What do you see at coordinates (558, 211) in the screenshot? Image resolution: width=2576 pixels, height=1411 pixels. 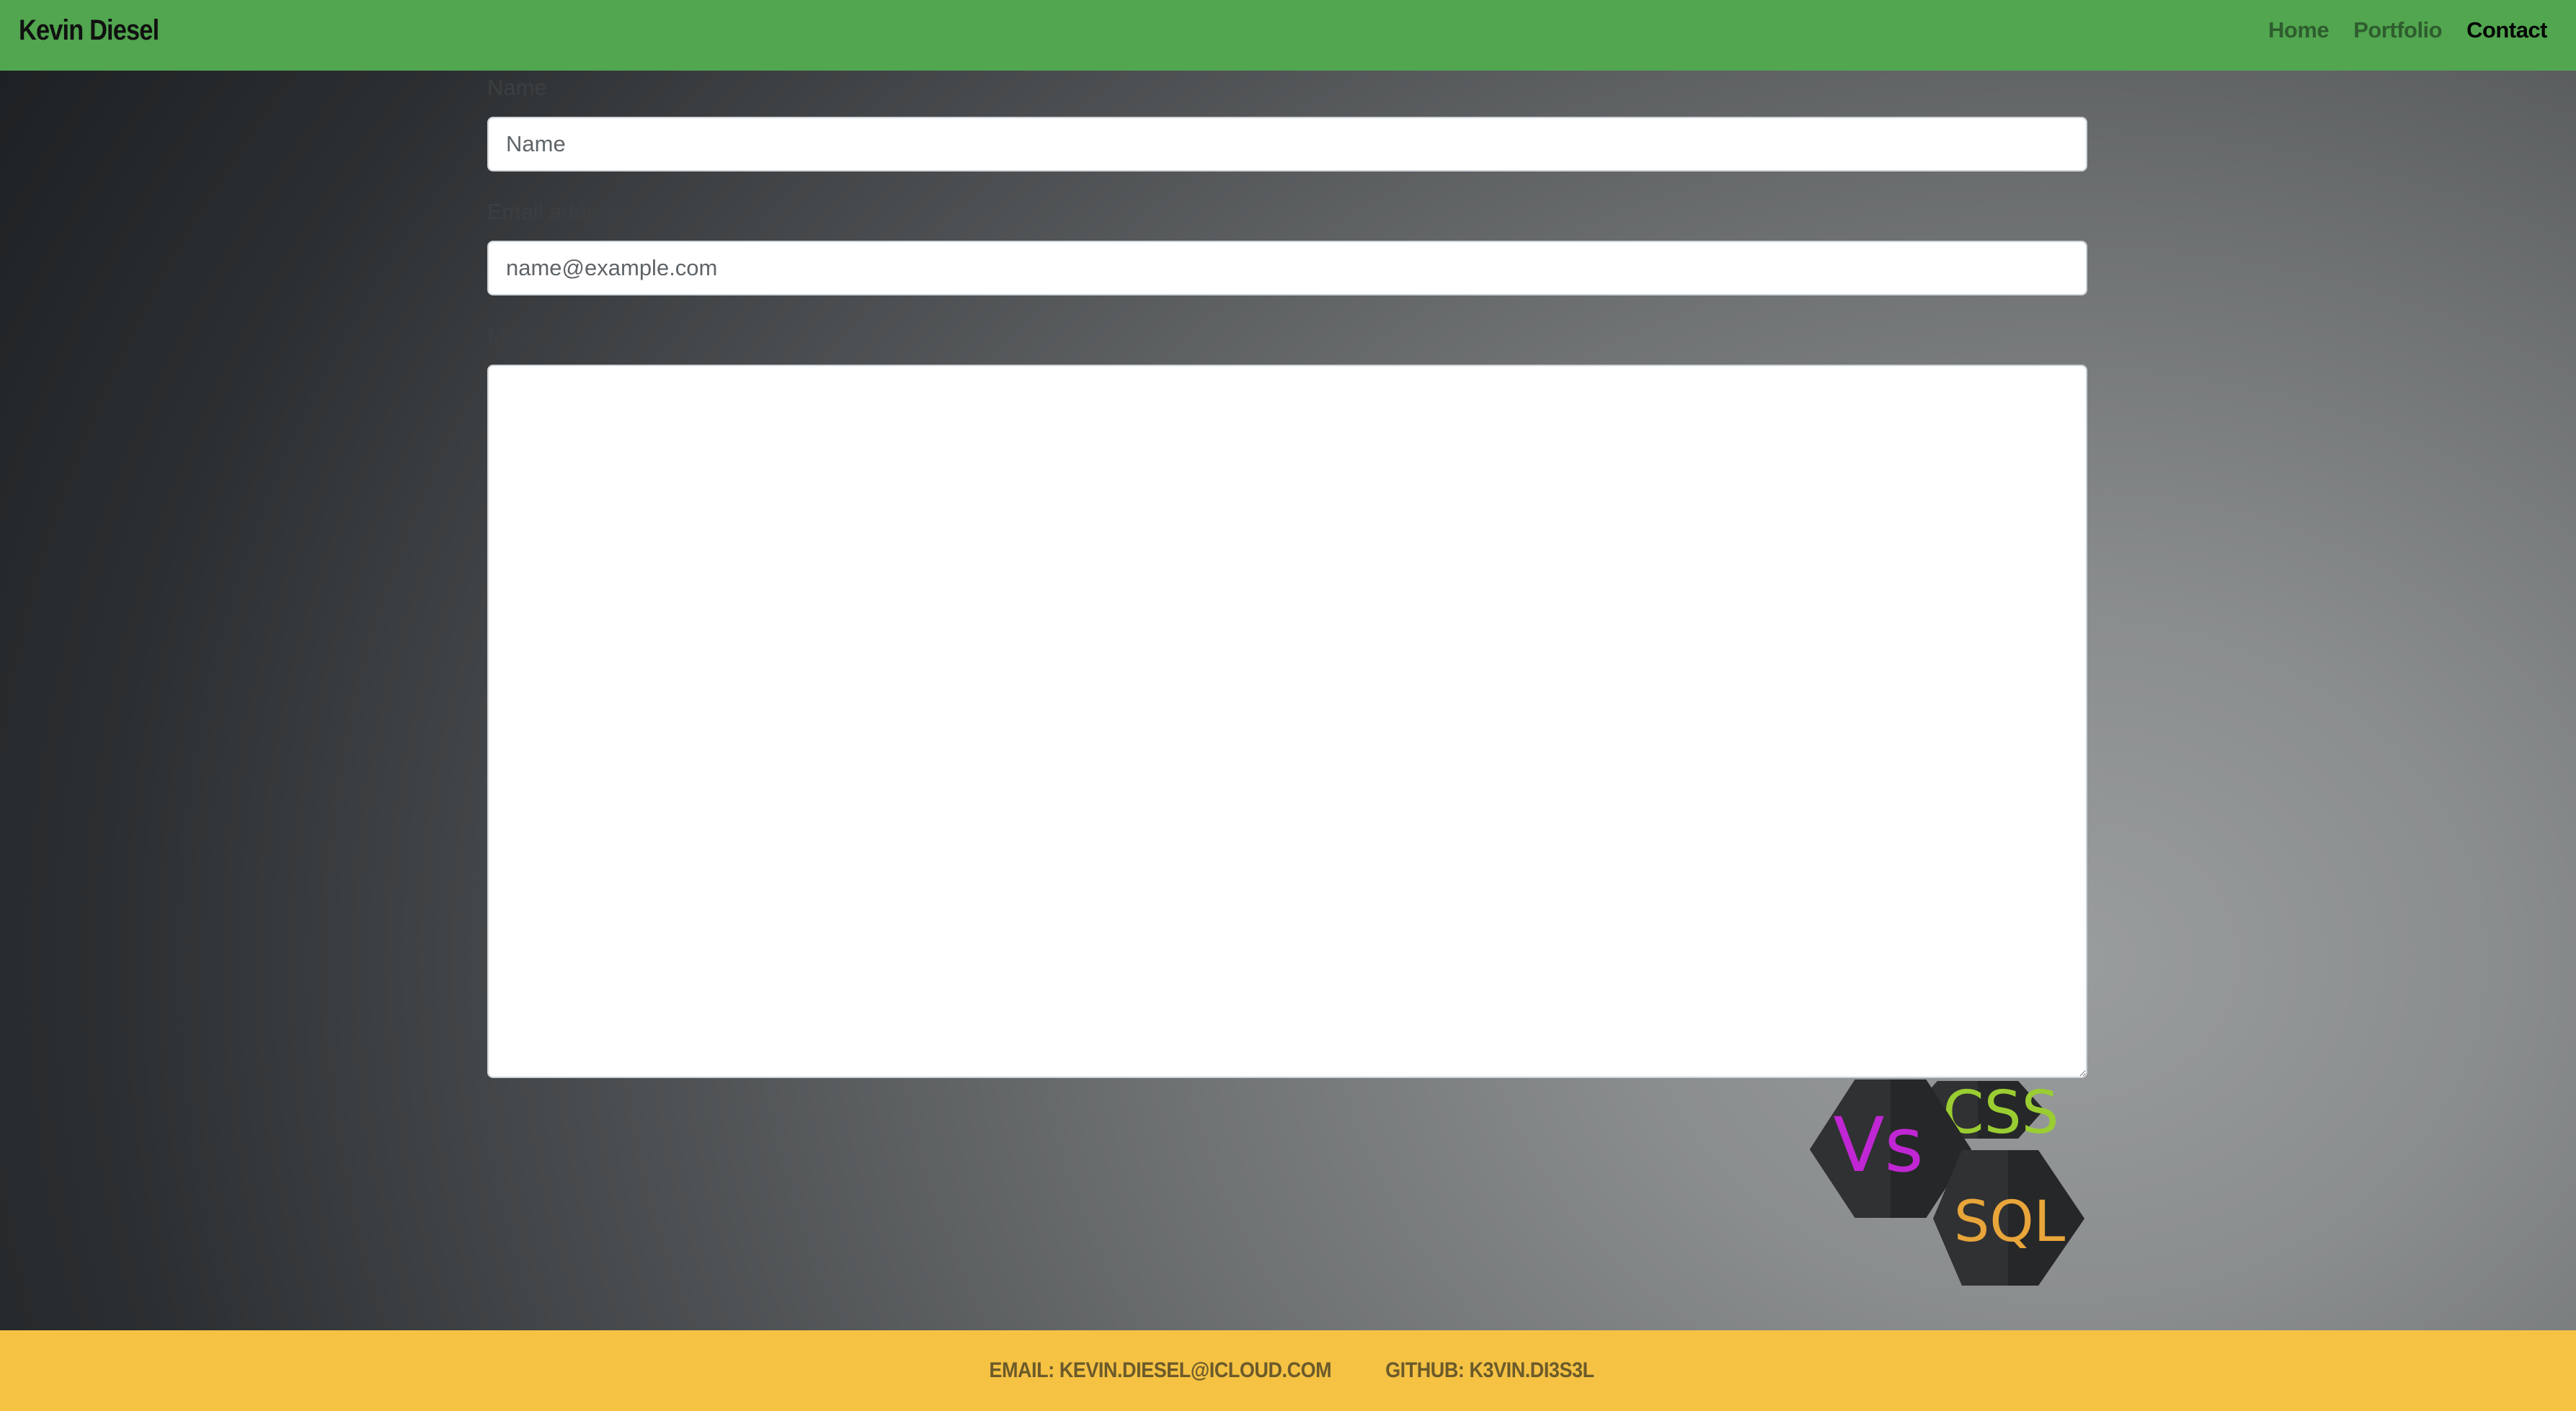 I see `email-label: Email address` at bounding box center [558, 211].